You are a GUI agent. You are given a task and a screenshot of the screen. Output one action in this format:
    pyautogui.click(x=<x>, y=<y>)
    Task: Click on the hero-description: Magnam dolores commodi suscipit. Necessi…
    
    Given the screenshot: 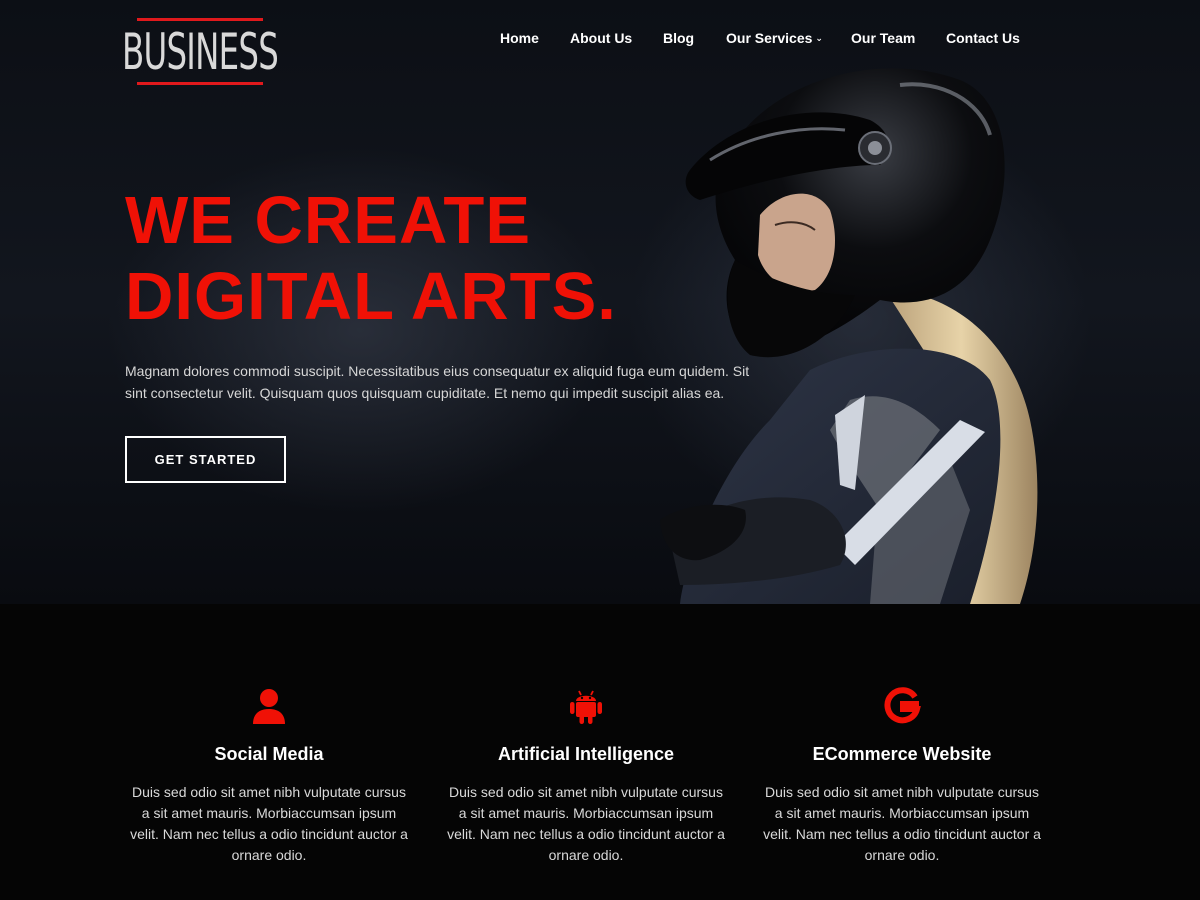 What is the action you would take?
    pyautogui.click(x=437, y=382)
    